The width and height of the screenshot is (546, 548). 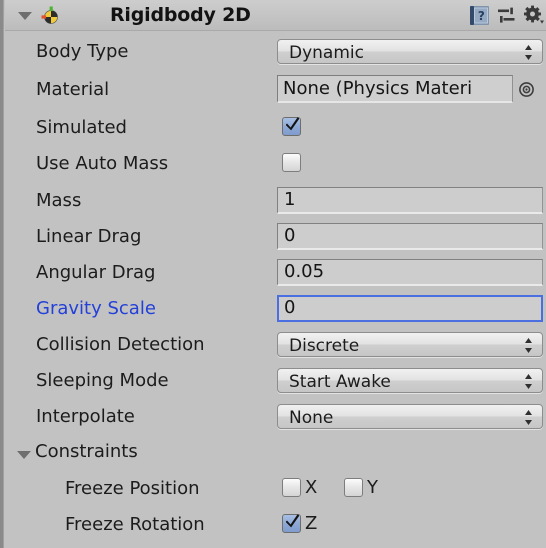 What do you see at coordinates (291, 162) in the screenshot?
I see `use-auto-mass-checkbox` at bounding box center [291, 162].